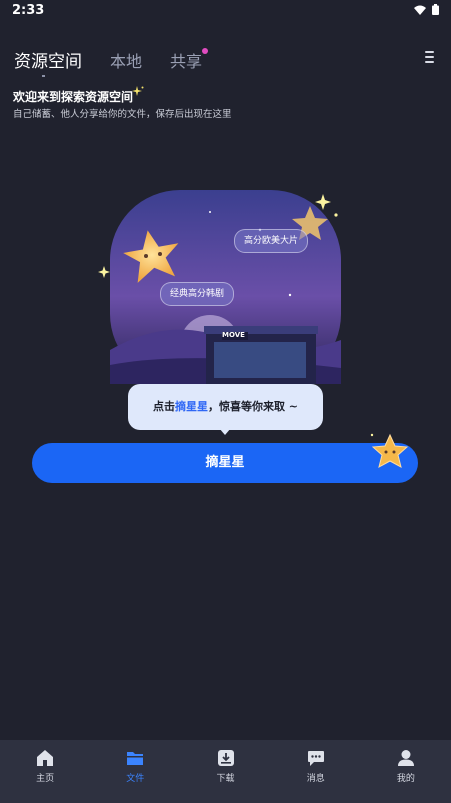  I want to click on sparkle-icon, so click(138, 91).